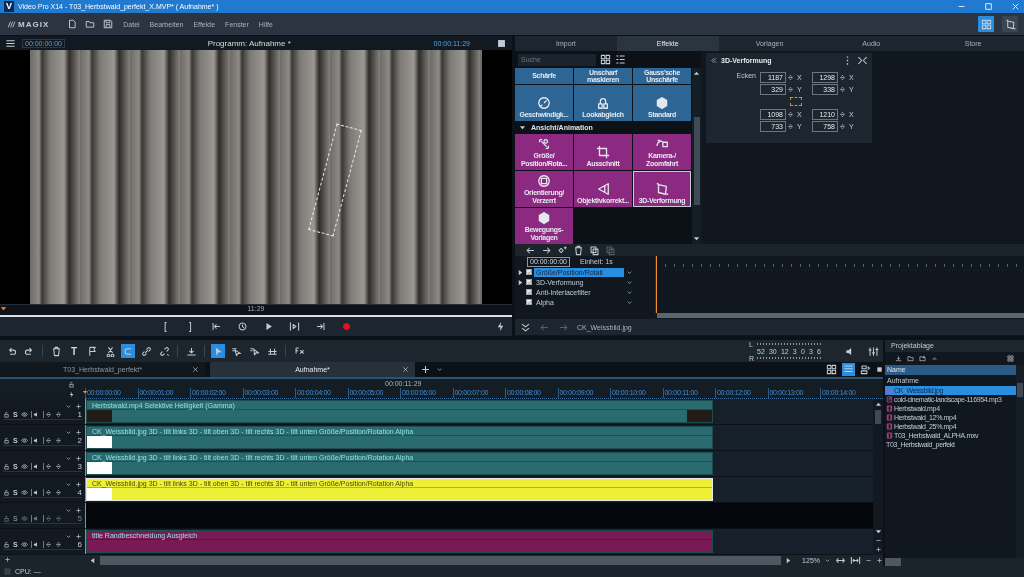  Describe the element at coordinates (563, 327) in the screenshot. I see `forward-icon` at that location.